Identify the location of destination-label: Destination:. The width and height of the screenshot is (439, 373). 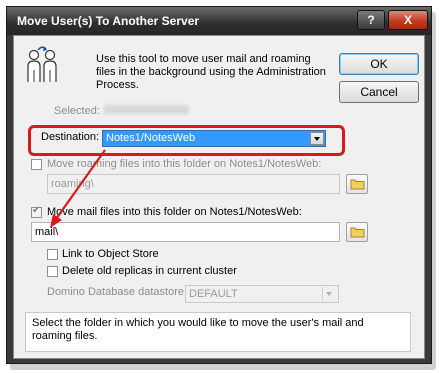
(70, 137).